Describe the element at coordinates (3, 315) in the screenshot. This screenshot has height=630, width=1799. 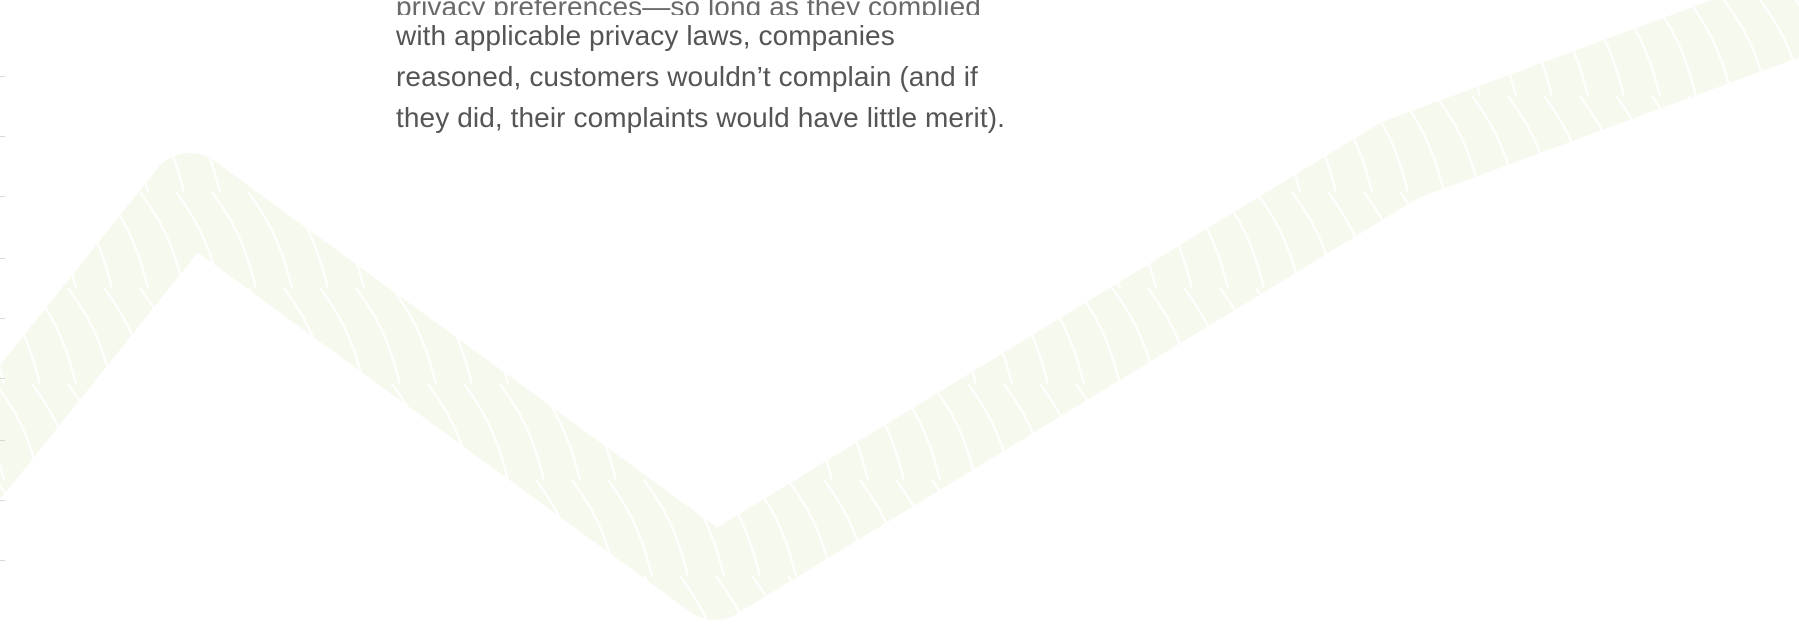
I see `page-edge-marks` at that location.